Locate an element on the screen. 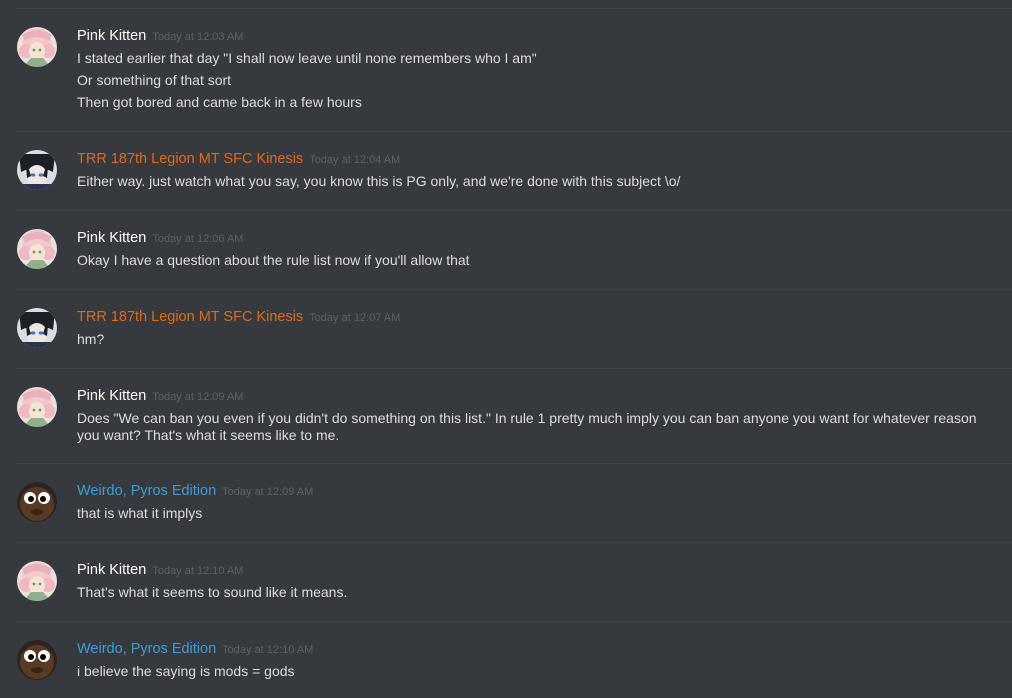  message-header: Pink Kitten Today at 12:09 AM is located at coordinates (160, 396).